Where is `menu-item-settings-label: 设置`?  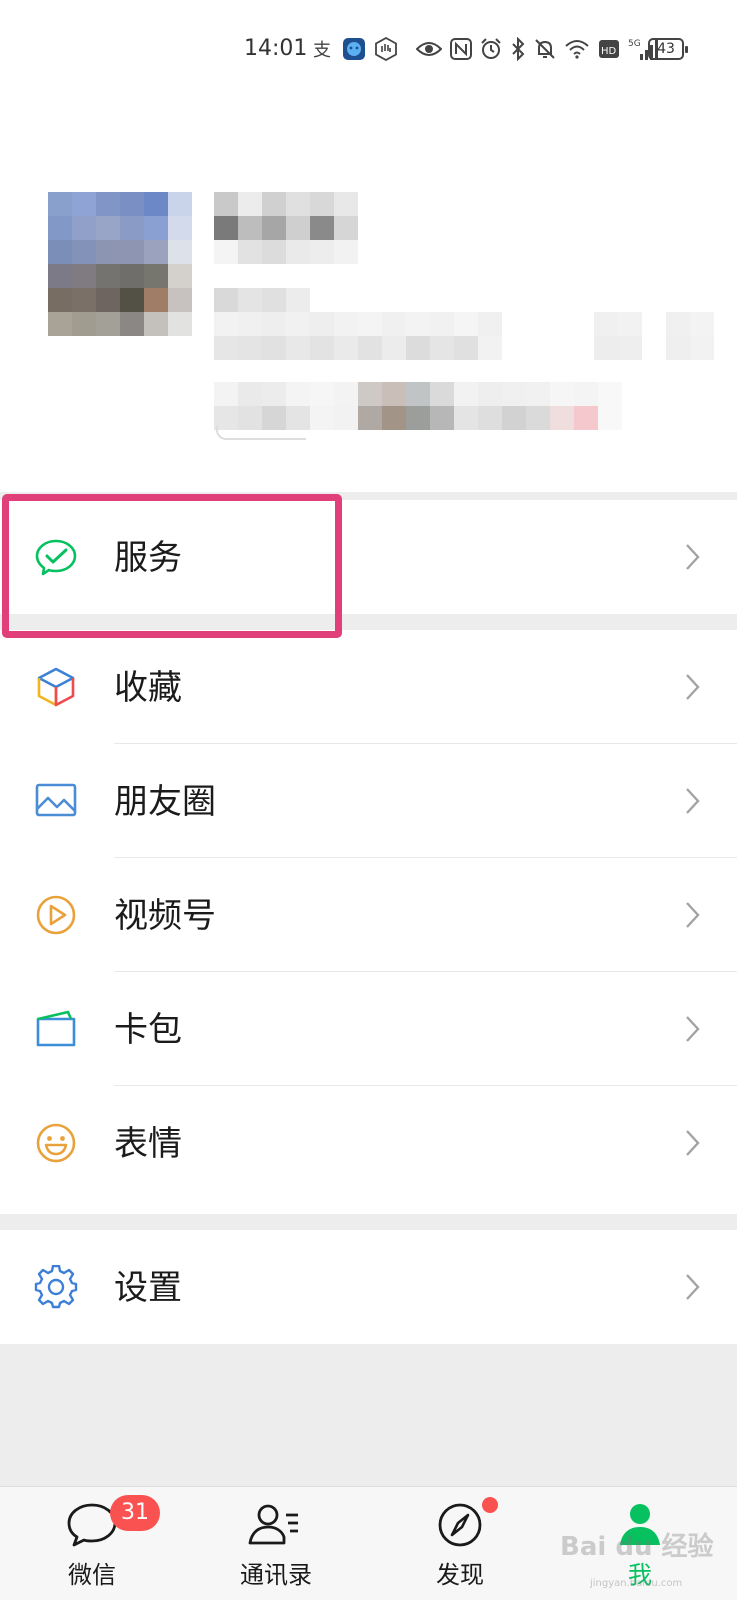 menu-item-settings-label: 设置 is located at coordinates (148, 1288).